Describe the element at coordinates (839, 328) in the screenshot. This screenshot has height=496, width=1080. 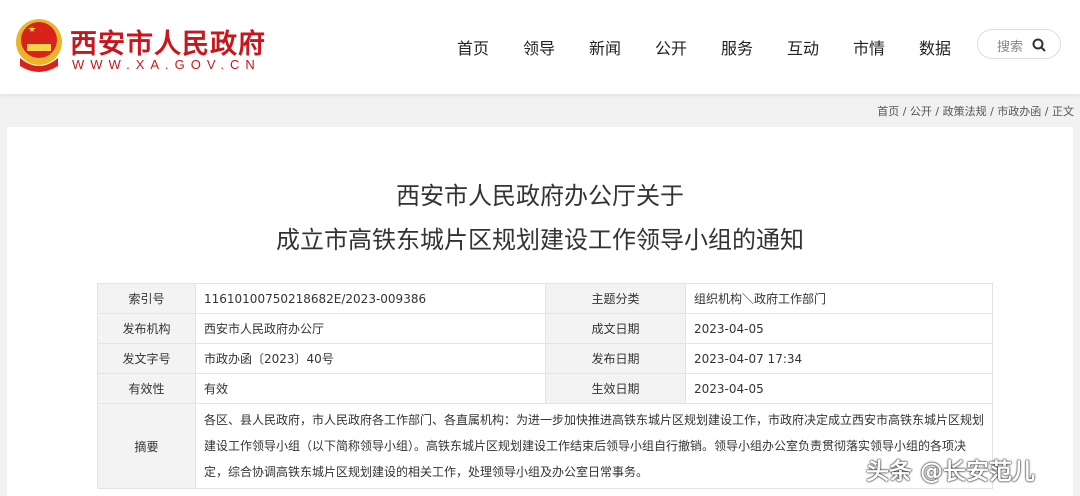
I see `created-value: 2023-04-05` at that location.